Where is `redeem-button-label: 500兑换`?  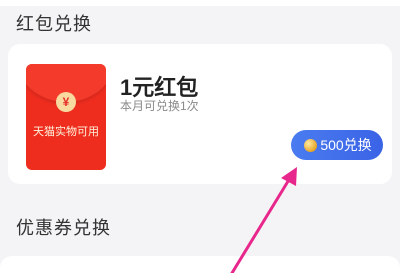 redeem-button-label: 500兑换 is located at coordinates (346, 145).